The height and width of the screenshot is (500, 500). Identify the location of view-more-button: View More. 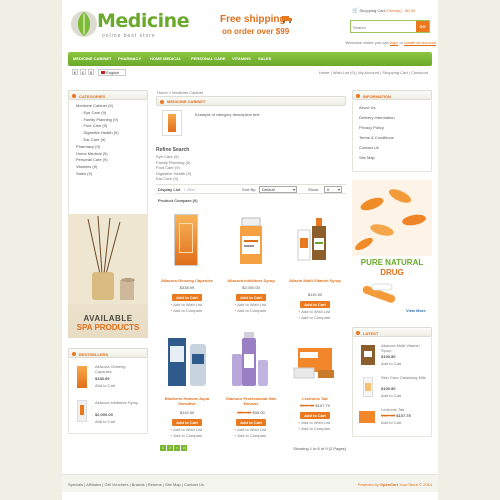
(416, 310).